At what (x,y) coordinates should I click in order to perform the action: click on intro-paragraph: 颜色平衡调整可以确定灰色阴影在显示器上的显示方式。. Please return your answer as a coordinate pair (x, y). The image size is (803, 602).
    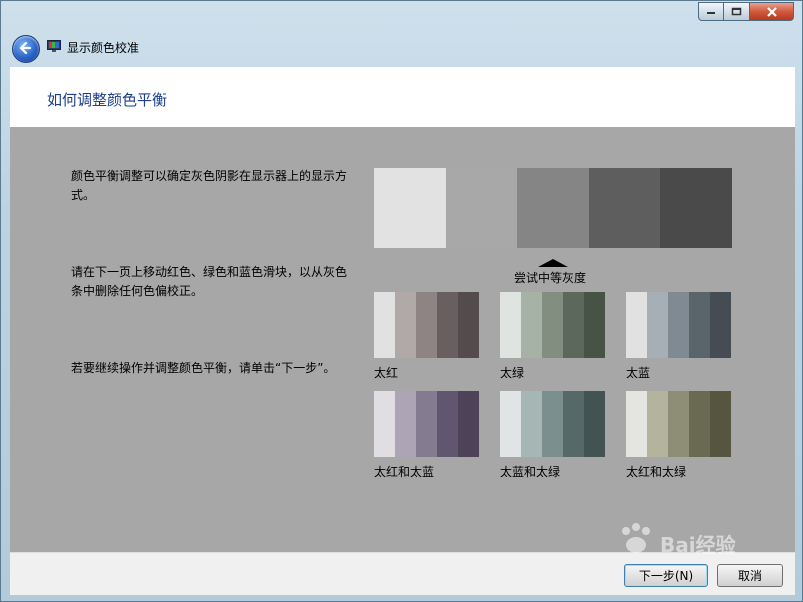
    Looking at the image, I should click on (209, 185).